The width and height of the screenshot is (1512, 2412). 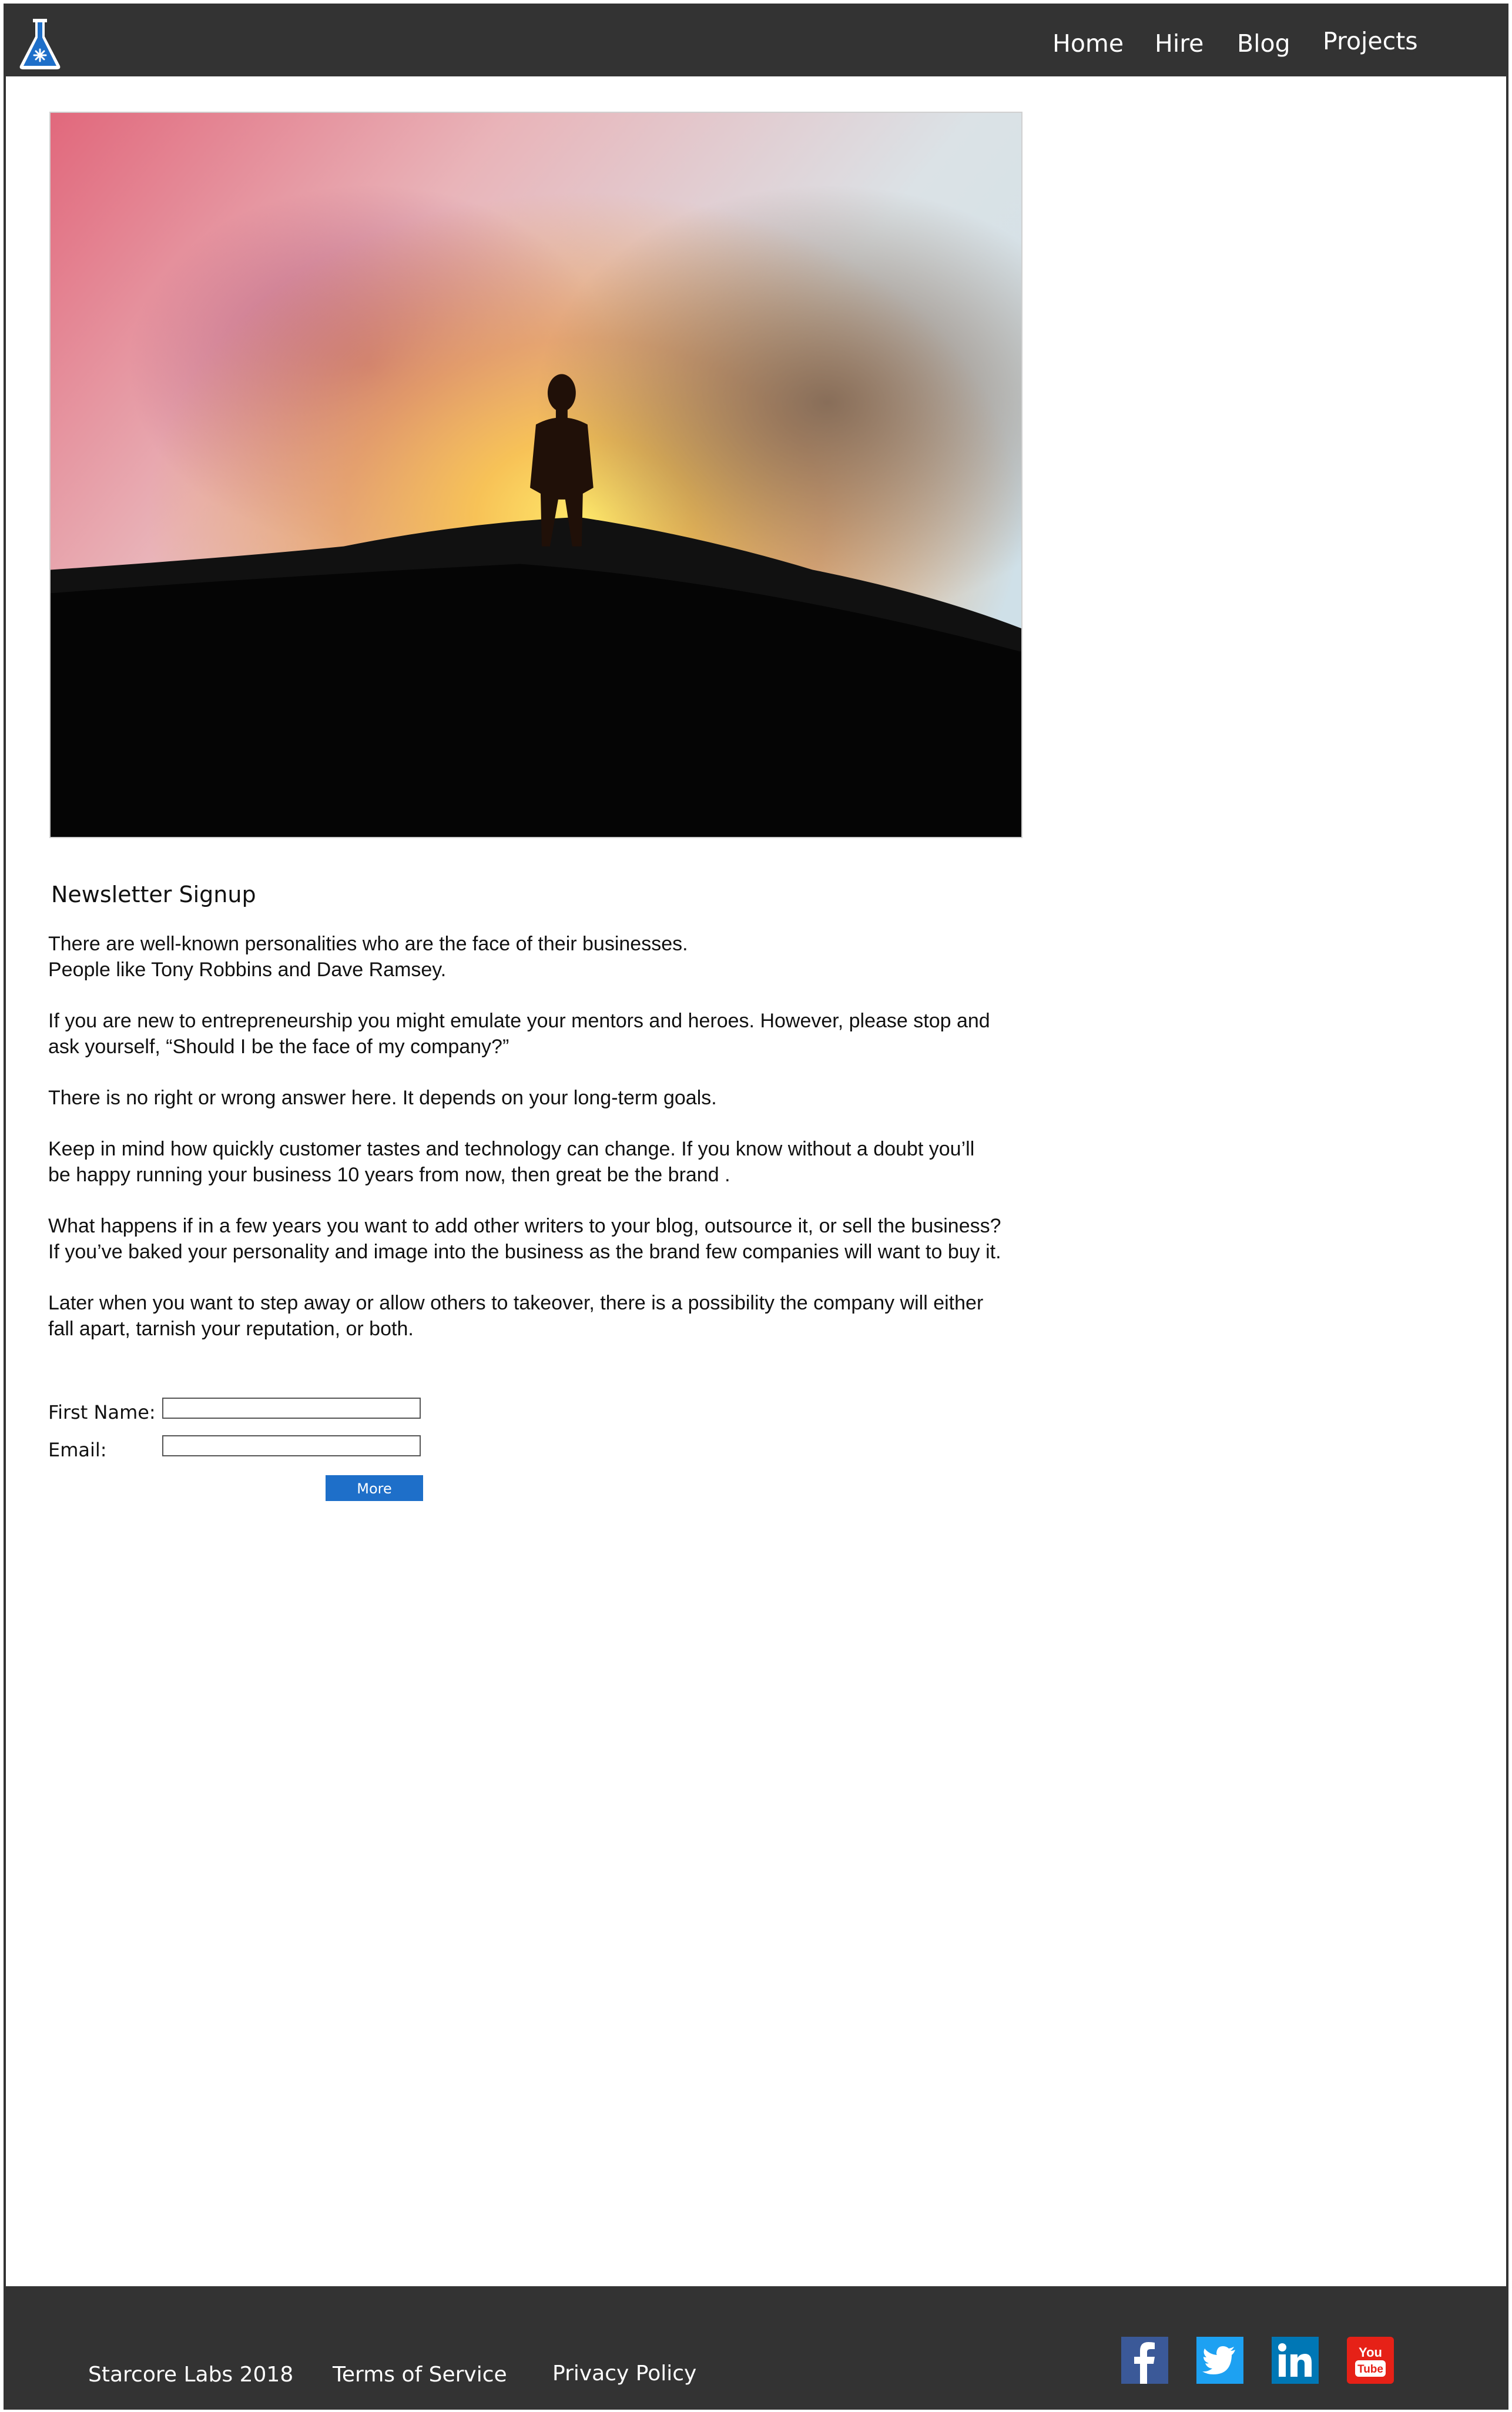 What do you see at coordinates (756, 41) in the screenshot?
I see `site-header: Home Hire Blog Projects` at bounding box center [756, 41].